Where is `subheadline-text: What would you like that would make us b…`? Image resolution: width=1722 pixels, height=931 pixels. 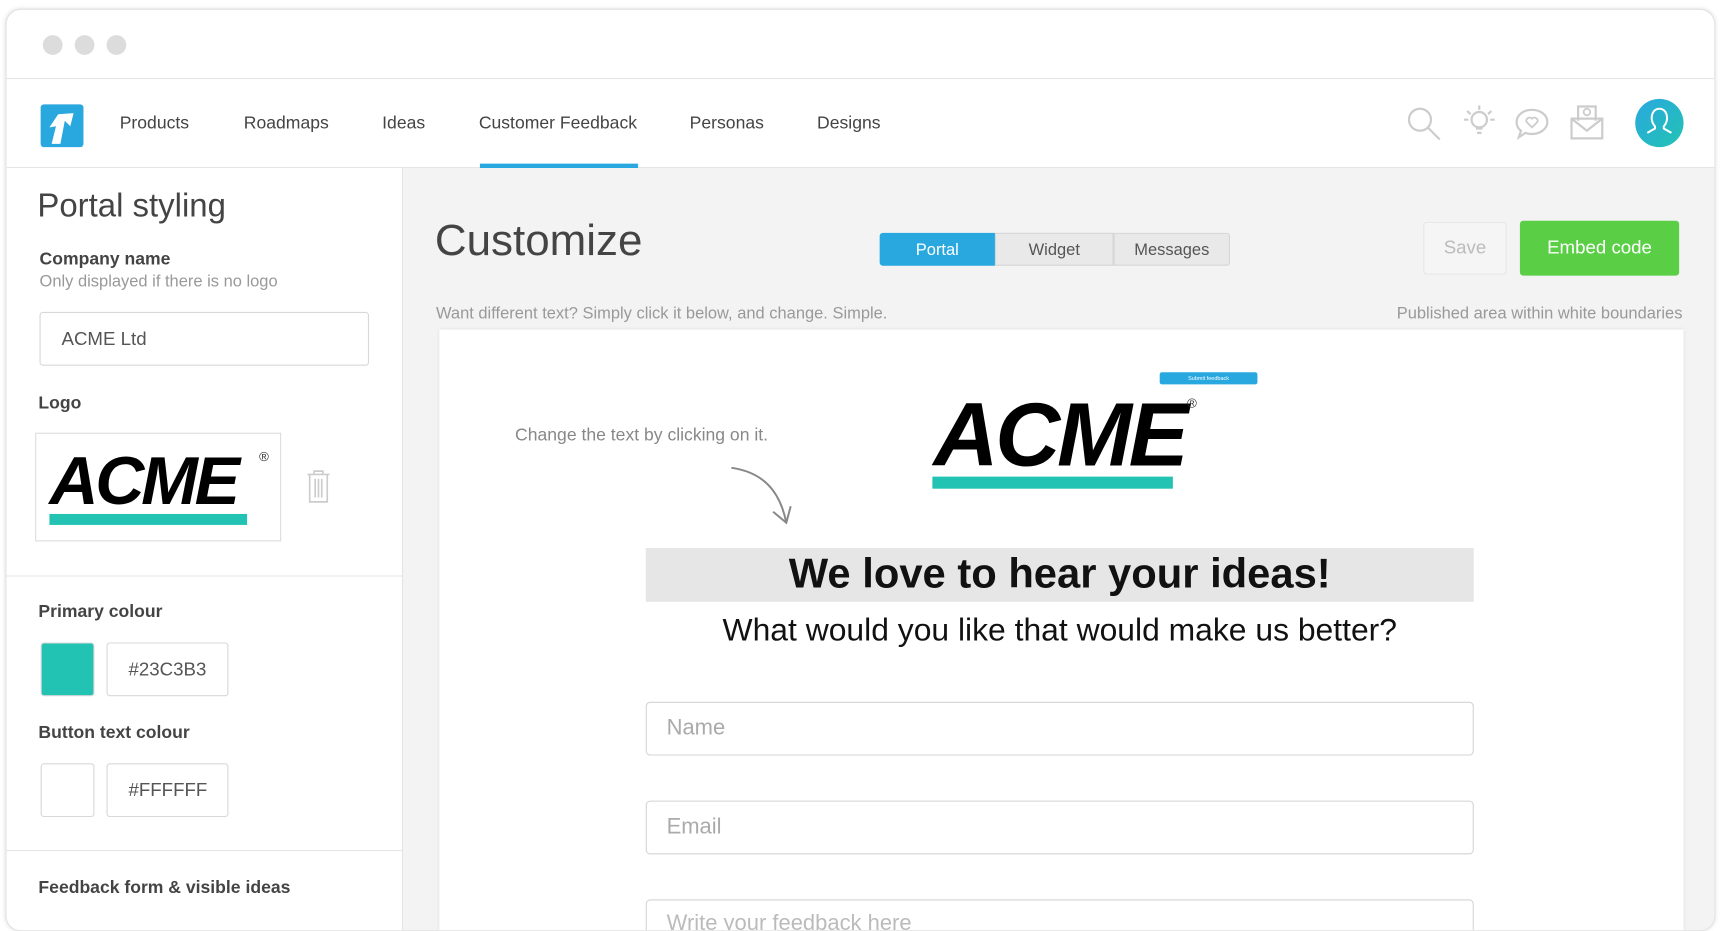
subheadline-text: What would you like that would make us b… is located at coordinates (1060, 631).